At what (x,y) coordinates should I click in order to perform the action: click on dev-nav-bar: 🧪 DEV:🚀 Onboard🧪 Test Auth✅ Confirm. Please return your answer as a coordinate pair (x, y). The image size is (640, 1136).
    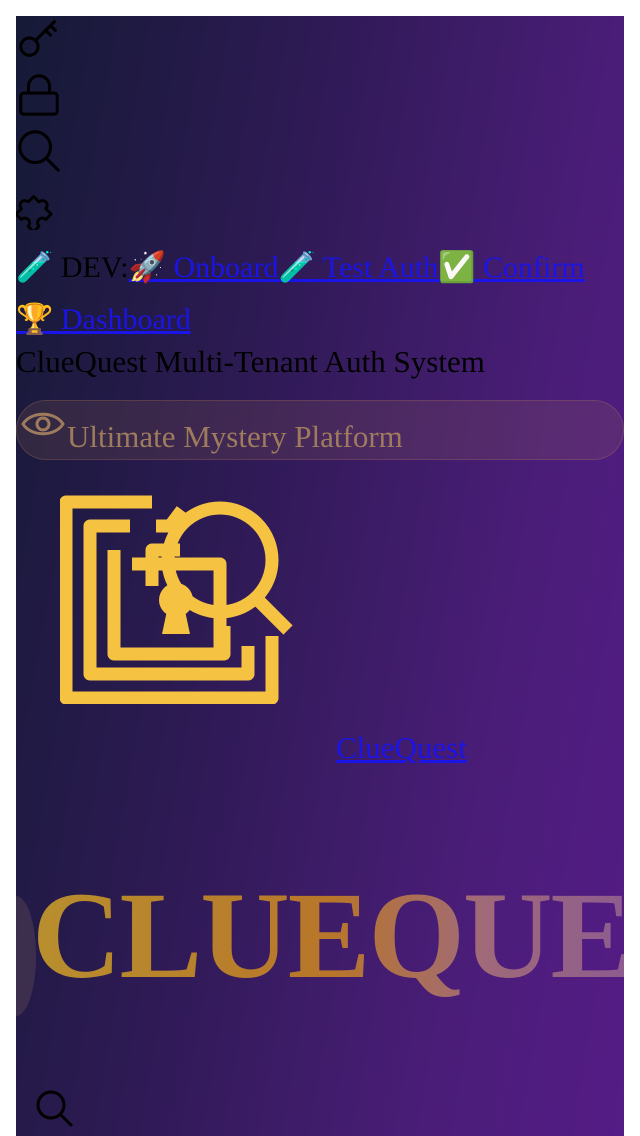
    Looking at the image, I should click on (320, 268).